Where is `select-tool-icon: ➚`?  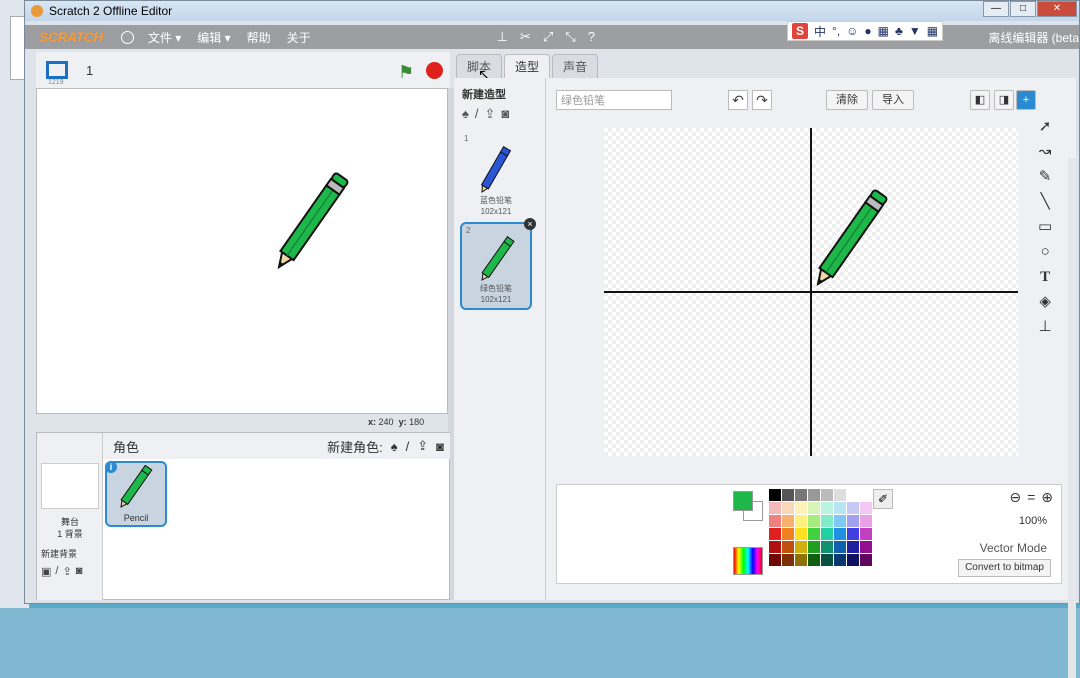 select-tool-icon: ➚ is located at coordinates (1045, 127).